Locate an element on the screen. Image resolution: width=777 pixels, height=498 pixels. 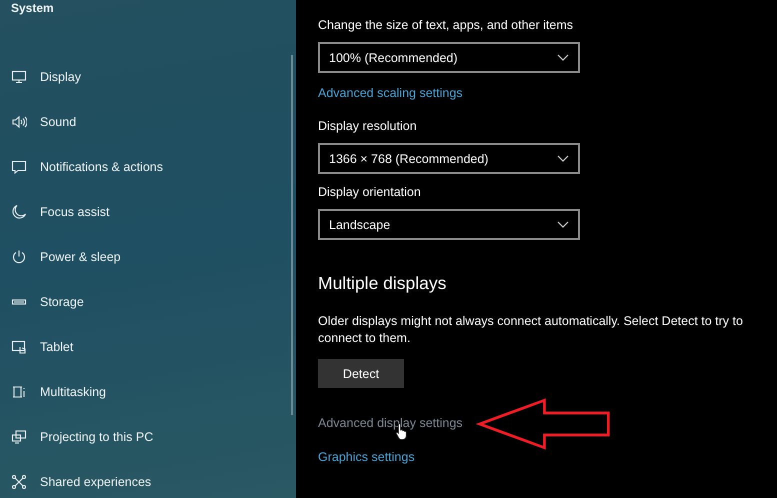
sidebar-item: Multitasking is located at coordinates (148, 391).